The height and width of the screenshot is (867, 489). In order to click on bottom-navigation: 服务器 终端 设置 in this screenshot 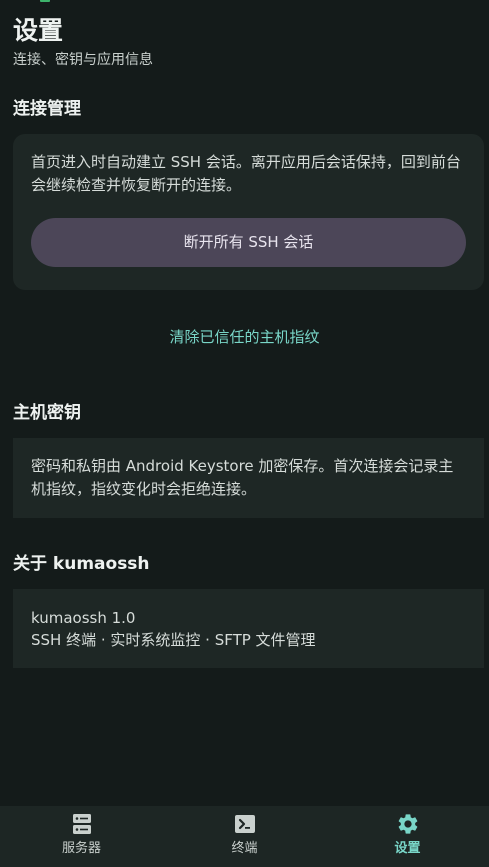, I will do `click(244, 836)`.